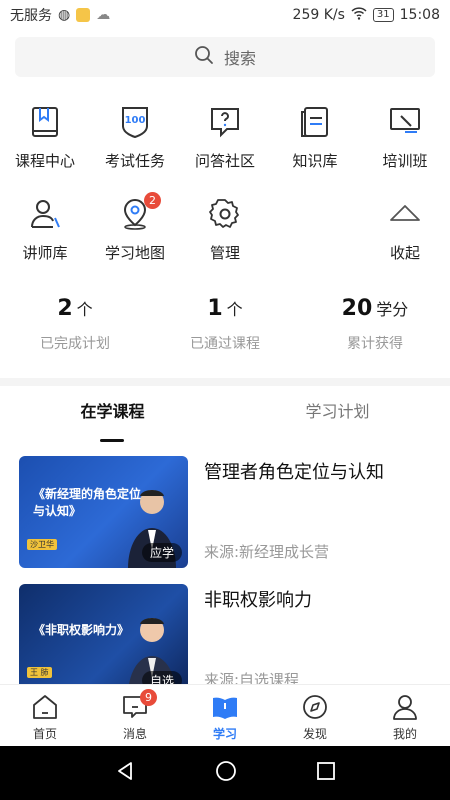 This screenshot has height=800, width=450. What do you see at coordinates (134, 734) in the screenshot?
I see `nav-label: 消息` at bounding box center [134, 734].